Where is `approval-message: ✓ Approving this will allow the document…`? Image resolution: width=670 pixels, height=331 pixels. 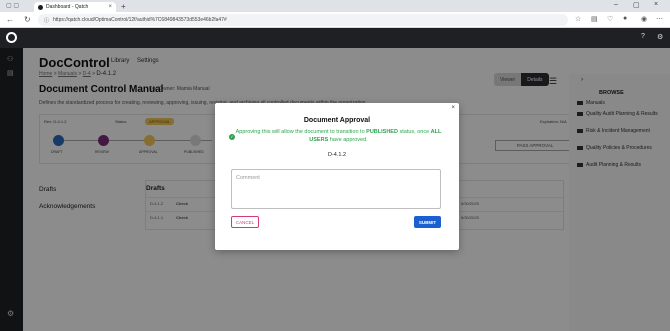 approval-message: ✓ Approving this will allow the document… is located at coordinates (337, 136).